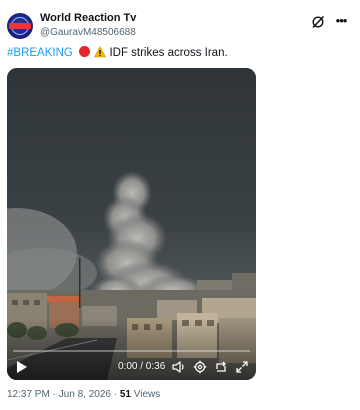 The width and height of the screenshot is (360, 410). I want to click on news-band, so click(20, 26).